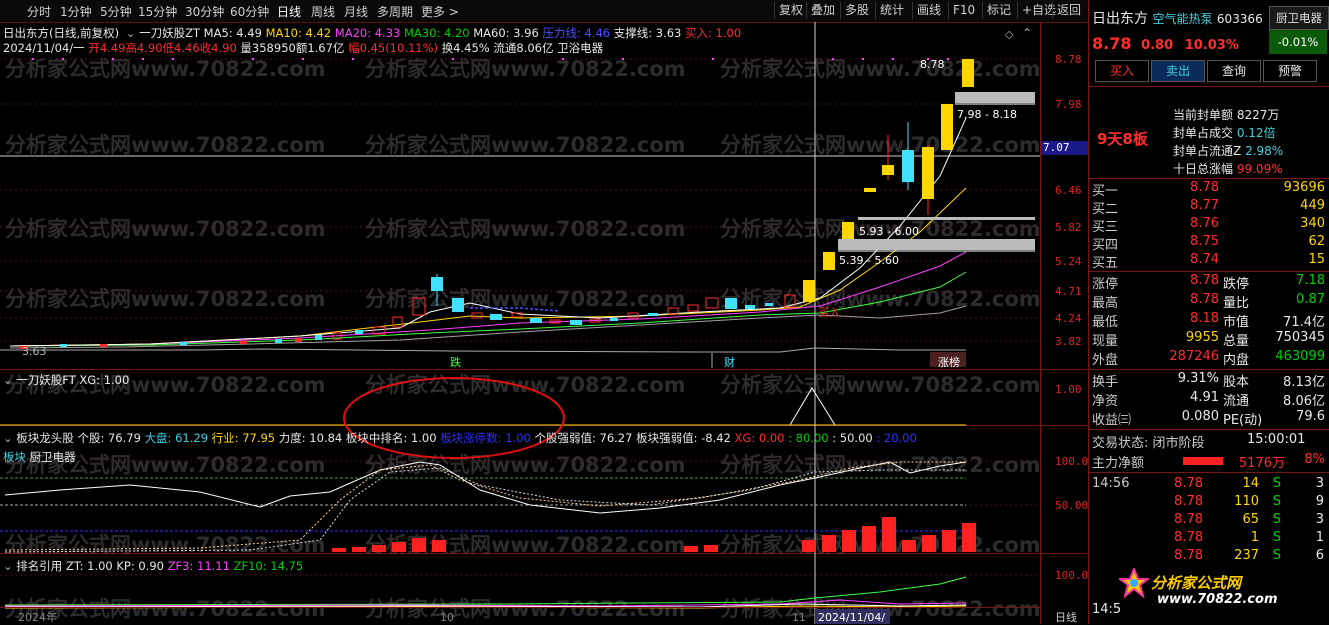  I want to click on bid-price: 8.77, so click(1204, 205).